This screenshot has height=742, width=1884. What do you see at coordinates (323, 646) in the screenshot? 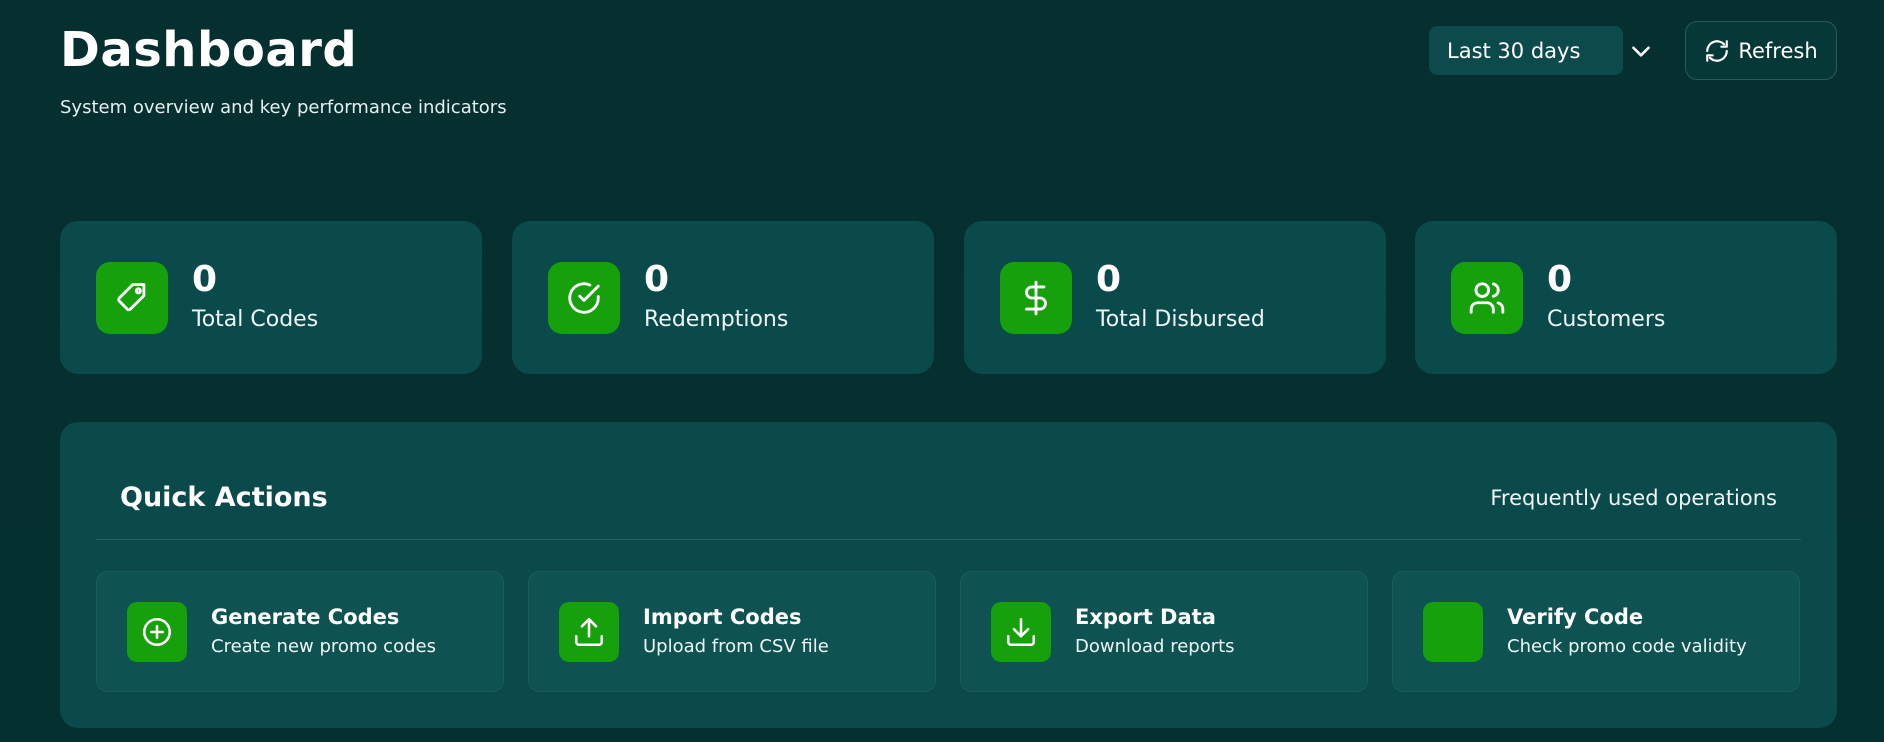
I see `action-description: Create new promo codes` at bounding box center [323, 646].